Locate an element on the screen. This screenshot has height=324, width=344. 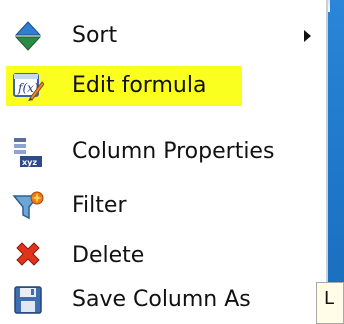
menu-item-label: Save Column As is located at coordinates (161, 299).